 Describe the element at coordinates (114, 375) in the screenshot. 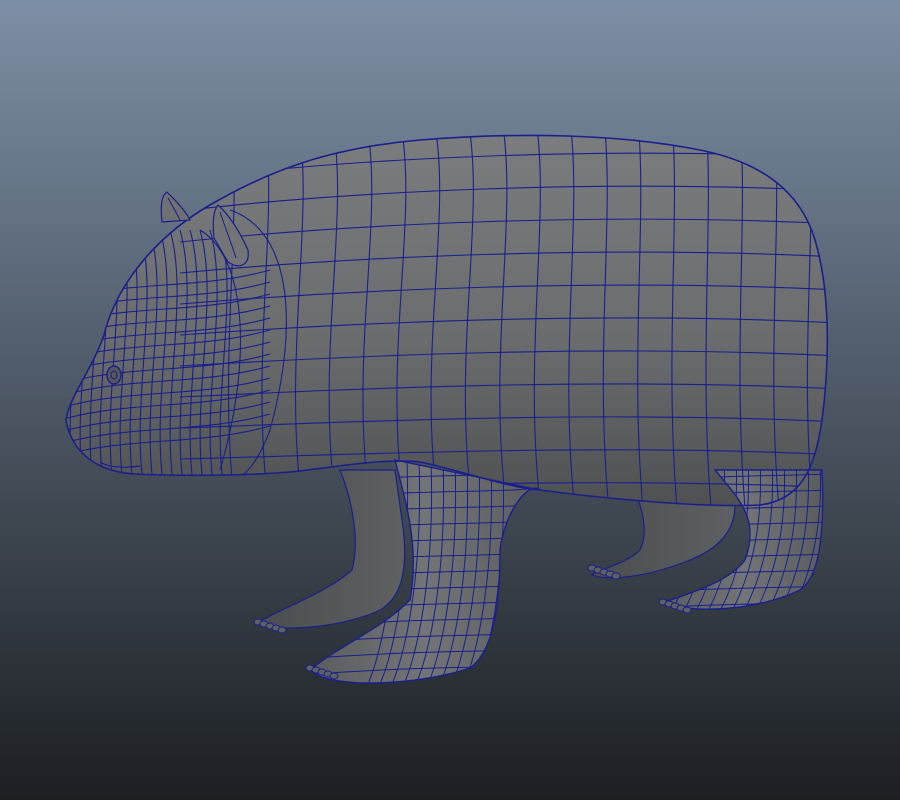

I see `eye` at that location.